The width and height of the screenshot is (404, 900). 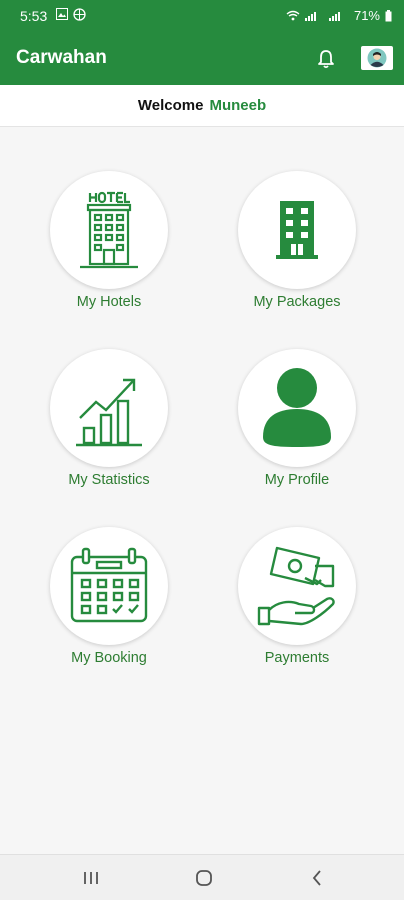 I want to click on welcome-username: Muneeb, so click(x=238, y=105).